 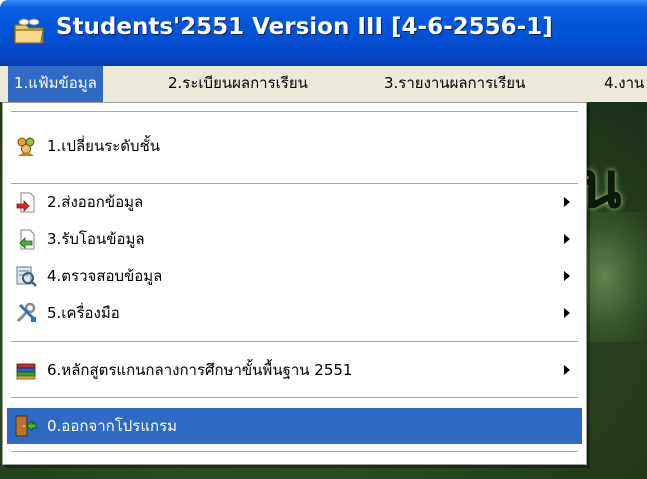 What do you see at coordinates (294, 313) in the screenshot?
I see `menu-item-tools: 5.เครื่องมือ` at bounding box center [294, 313].